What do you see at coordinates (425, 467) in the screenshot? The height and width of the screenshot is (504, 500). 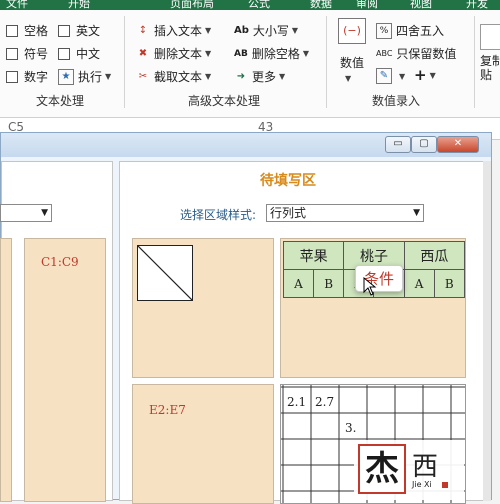 I see `logo-char-2: 西` at bounding box center [425, 467].